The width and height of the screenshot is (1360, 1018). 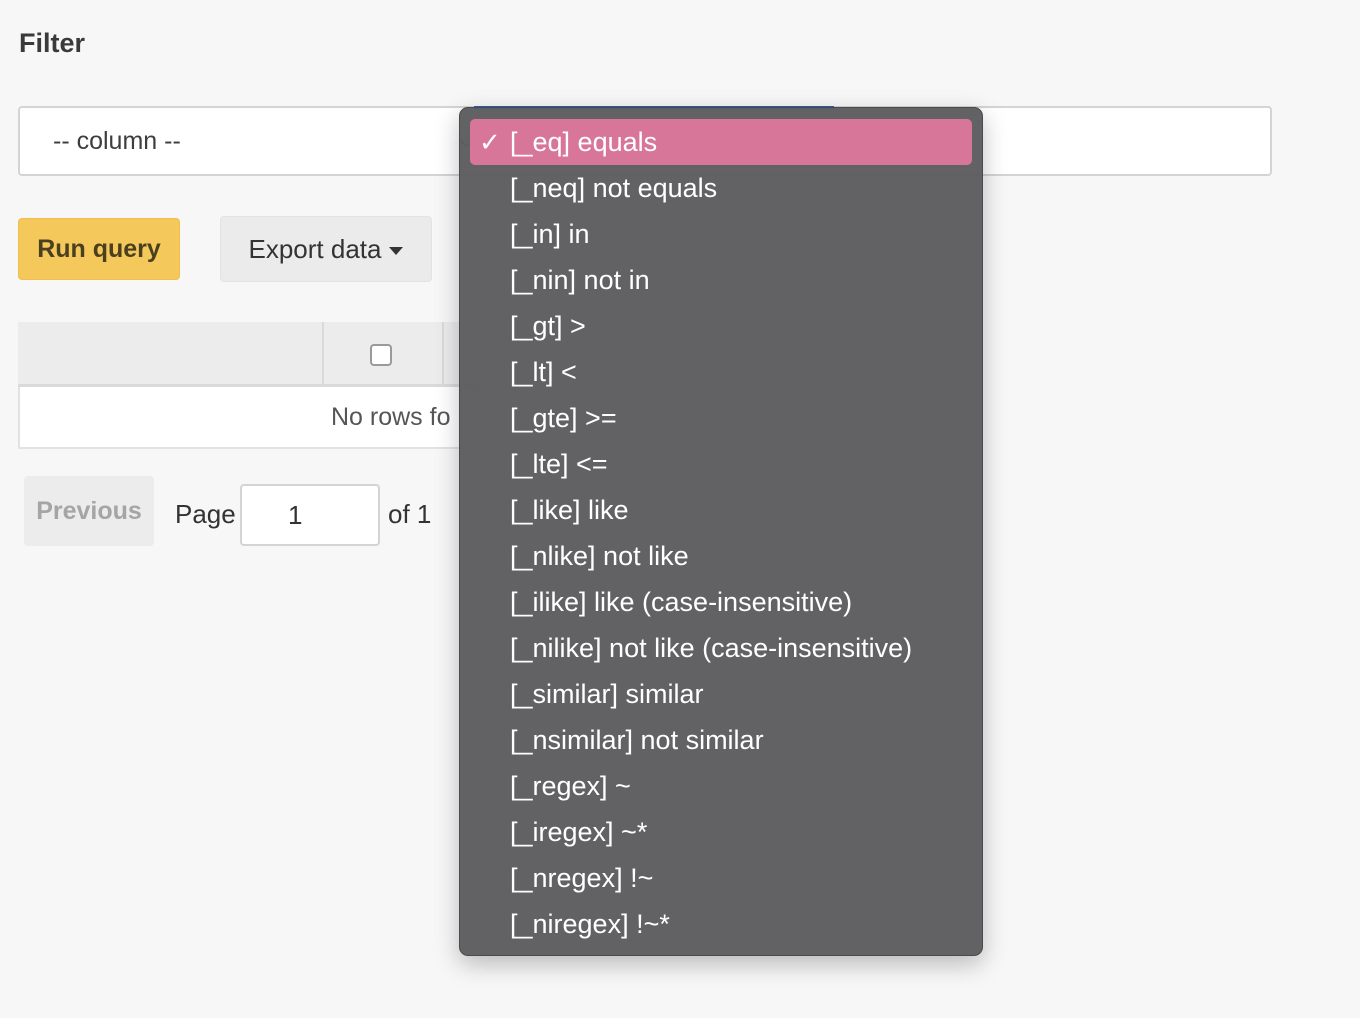 I want to click on operator-option: [_iregex] ~*, so click(x=721, y=832).